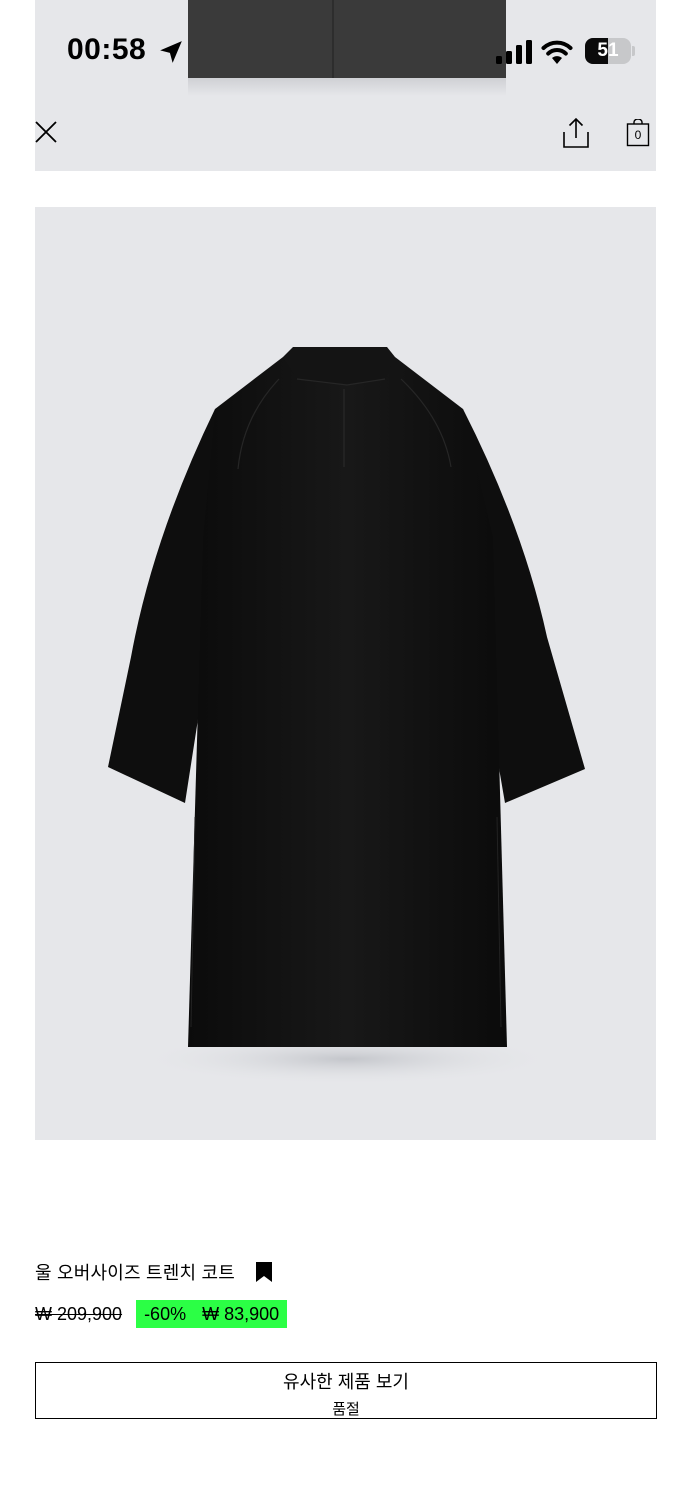 The height and width of the screenshot is (1500, 692). I want to click on shopping-bag-button: 0, so click(638, 133).